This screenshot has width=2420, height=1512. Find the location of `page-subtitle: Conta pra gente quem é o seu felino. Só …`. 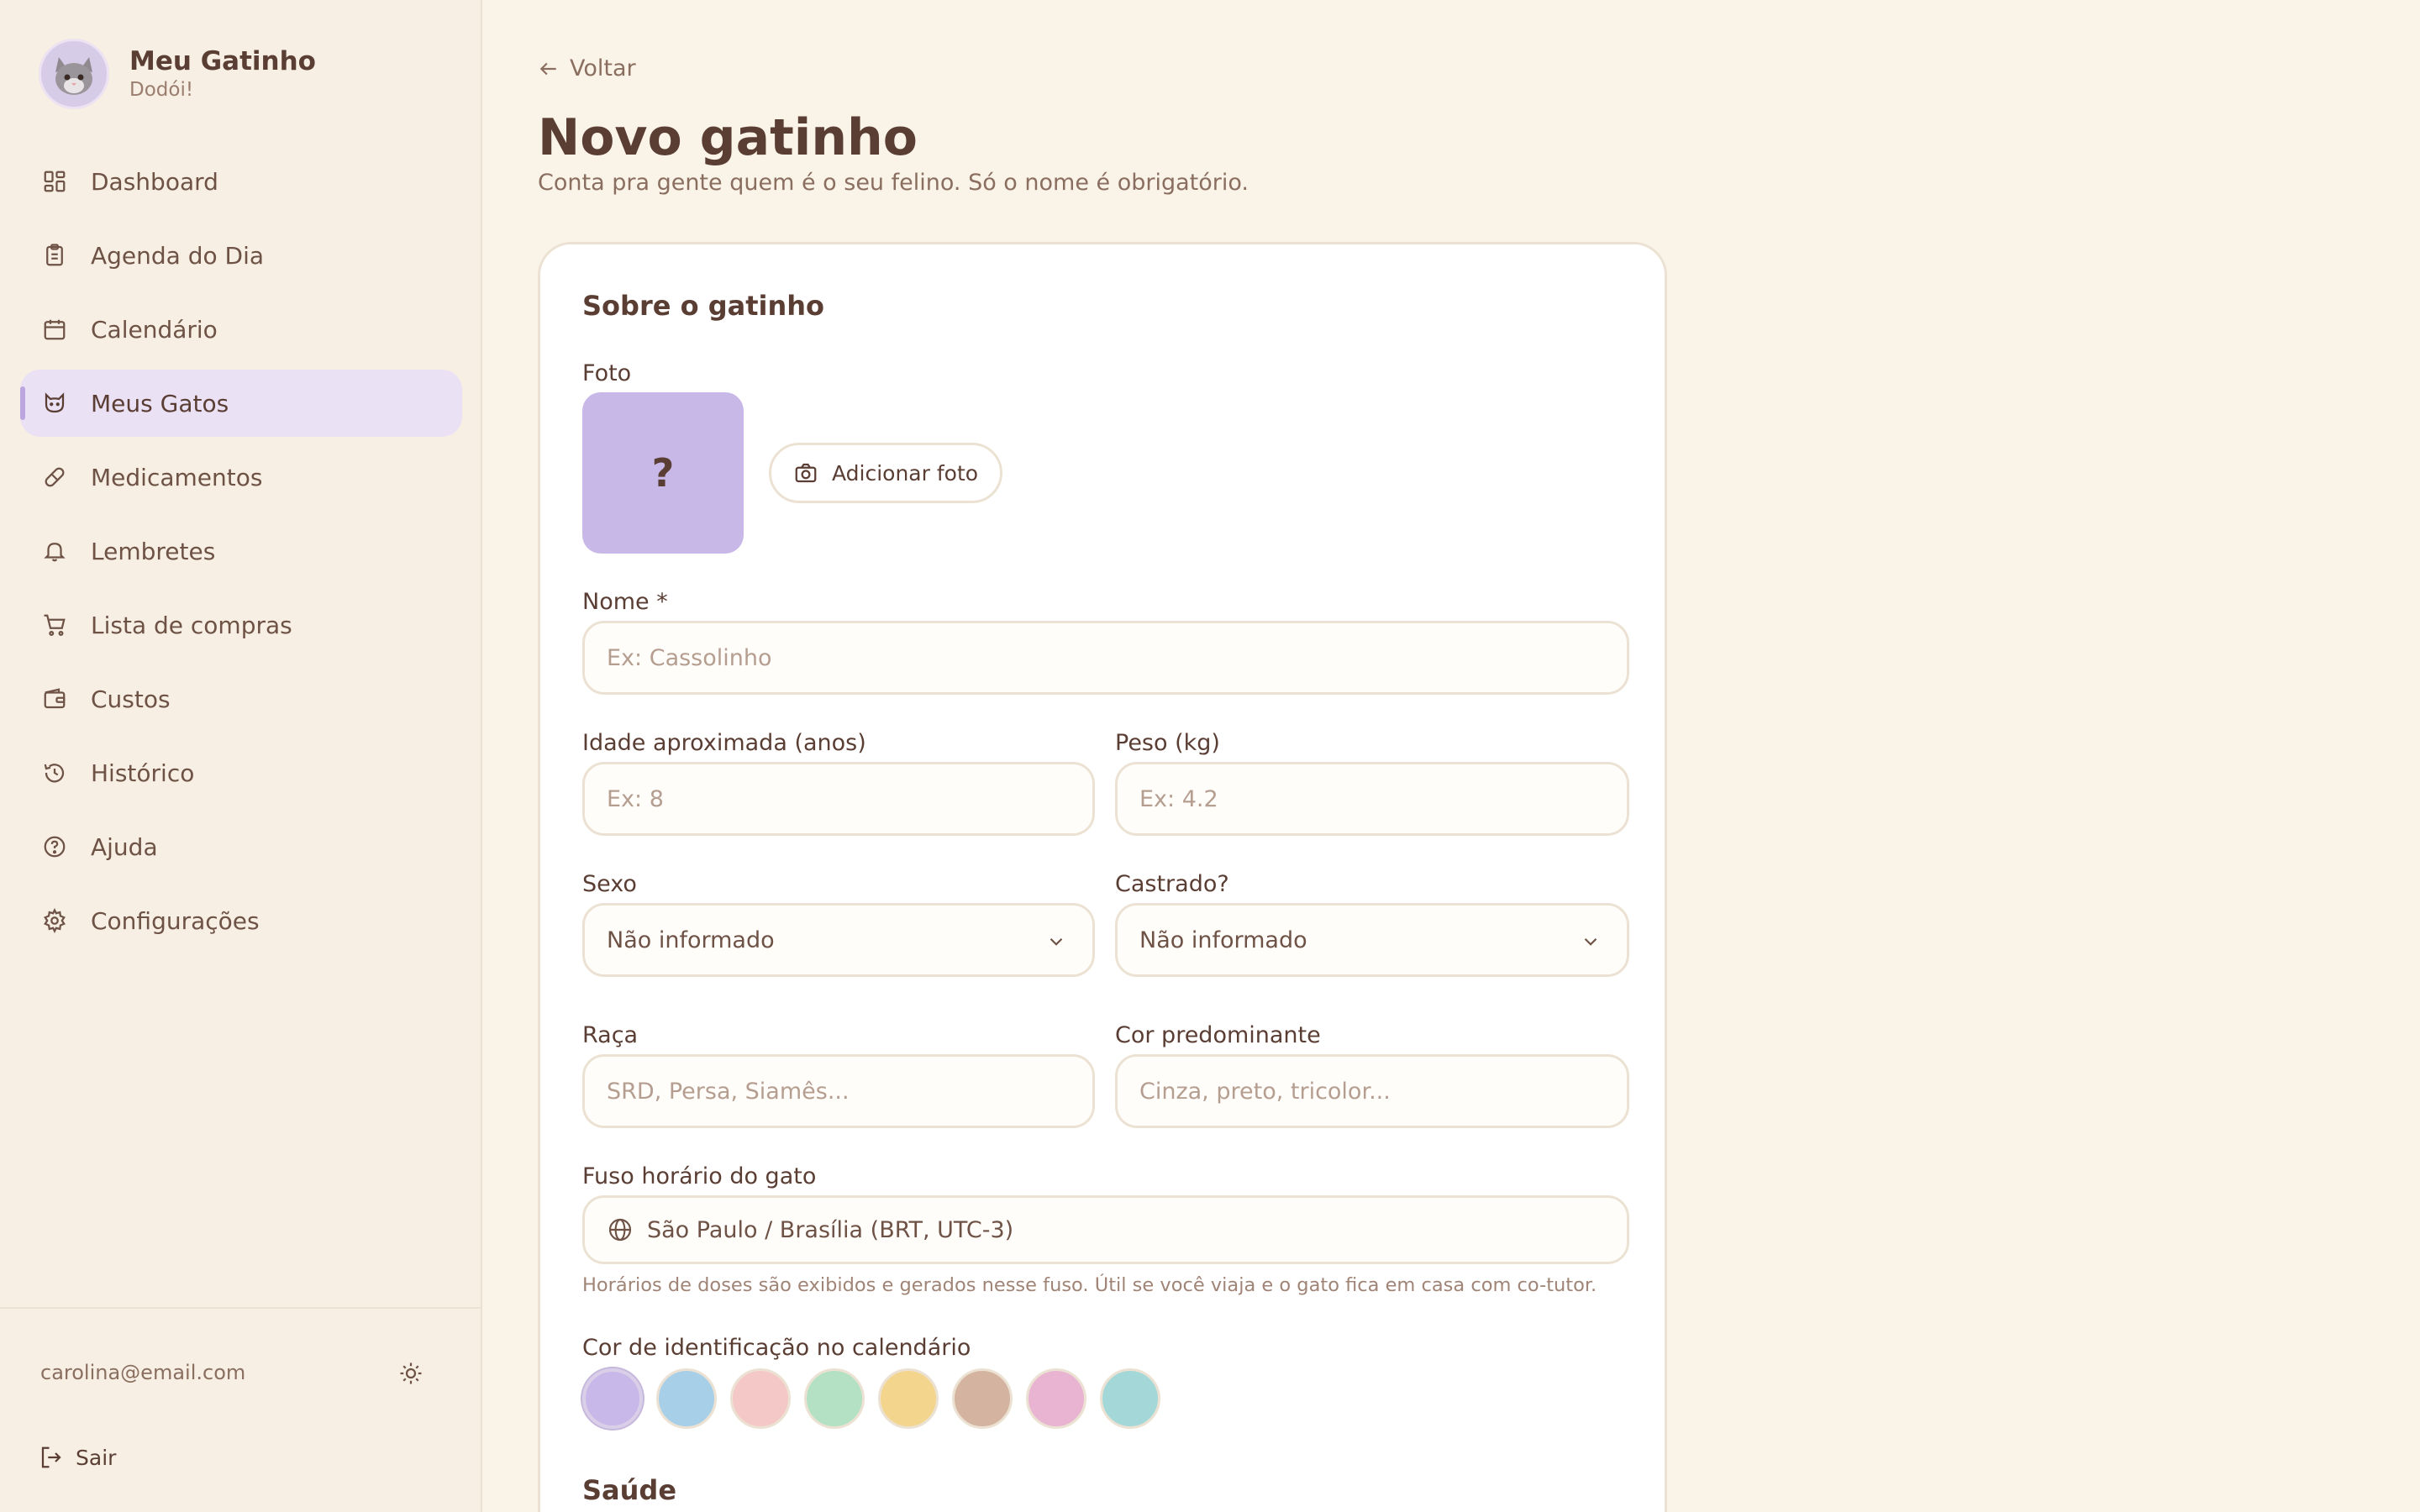

page-subtitle: Conta pra gente quem é o seu felino. Só … is located at coordinates (894, 183).